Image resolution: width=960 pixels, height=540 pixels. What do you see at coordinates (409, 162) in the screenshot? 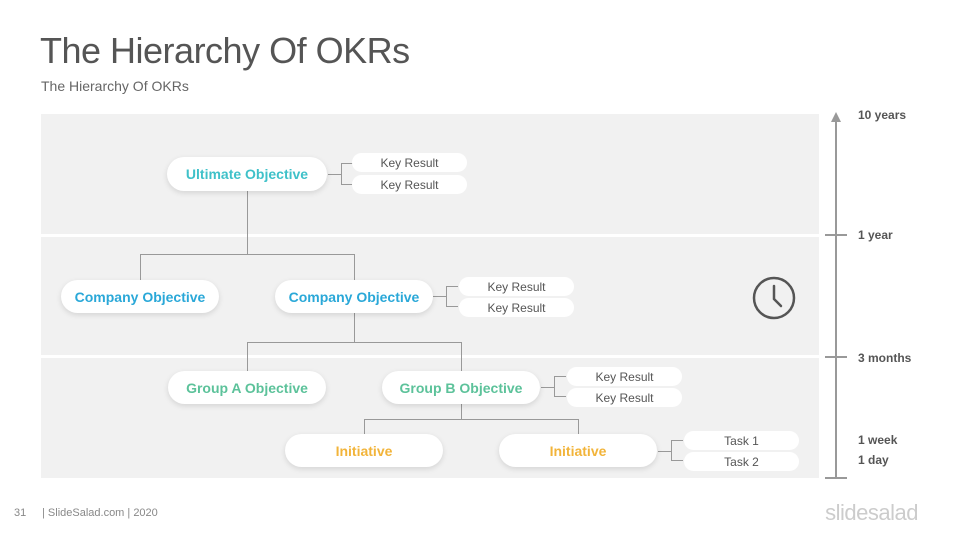
I see `key-result-ultimate-1: Key Result` at bounding box center [409, 162].